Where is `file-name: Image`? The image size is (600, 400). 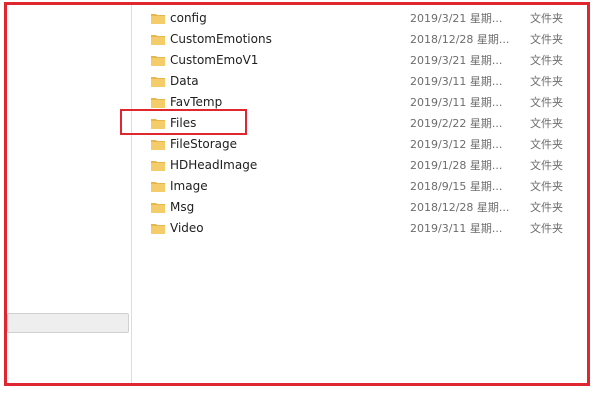 file-name: Image is located at coordinates (189, 186).